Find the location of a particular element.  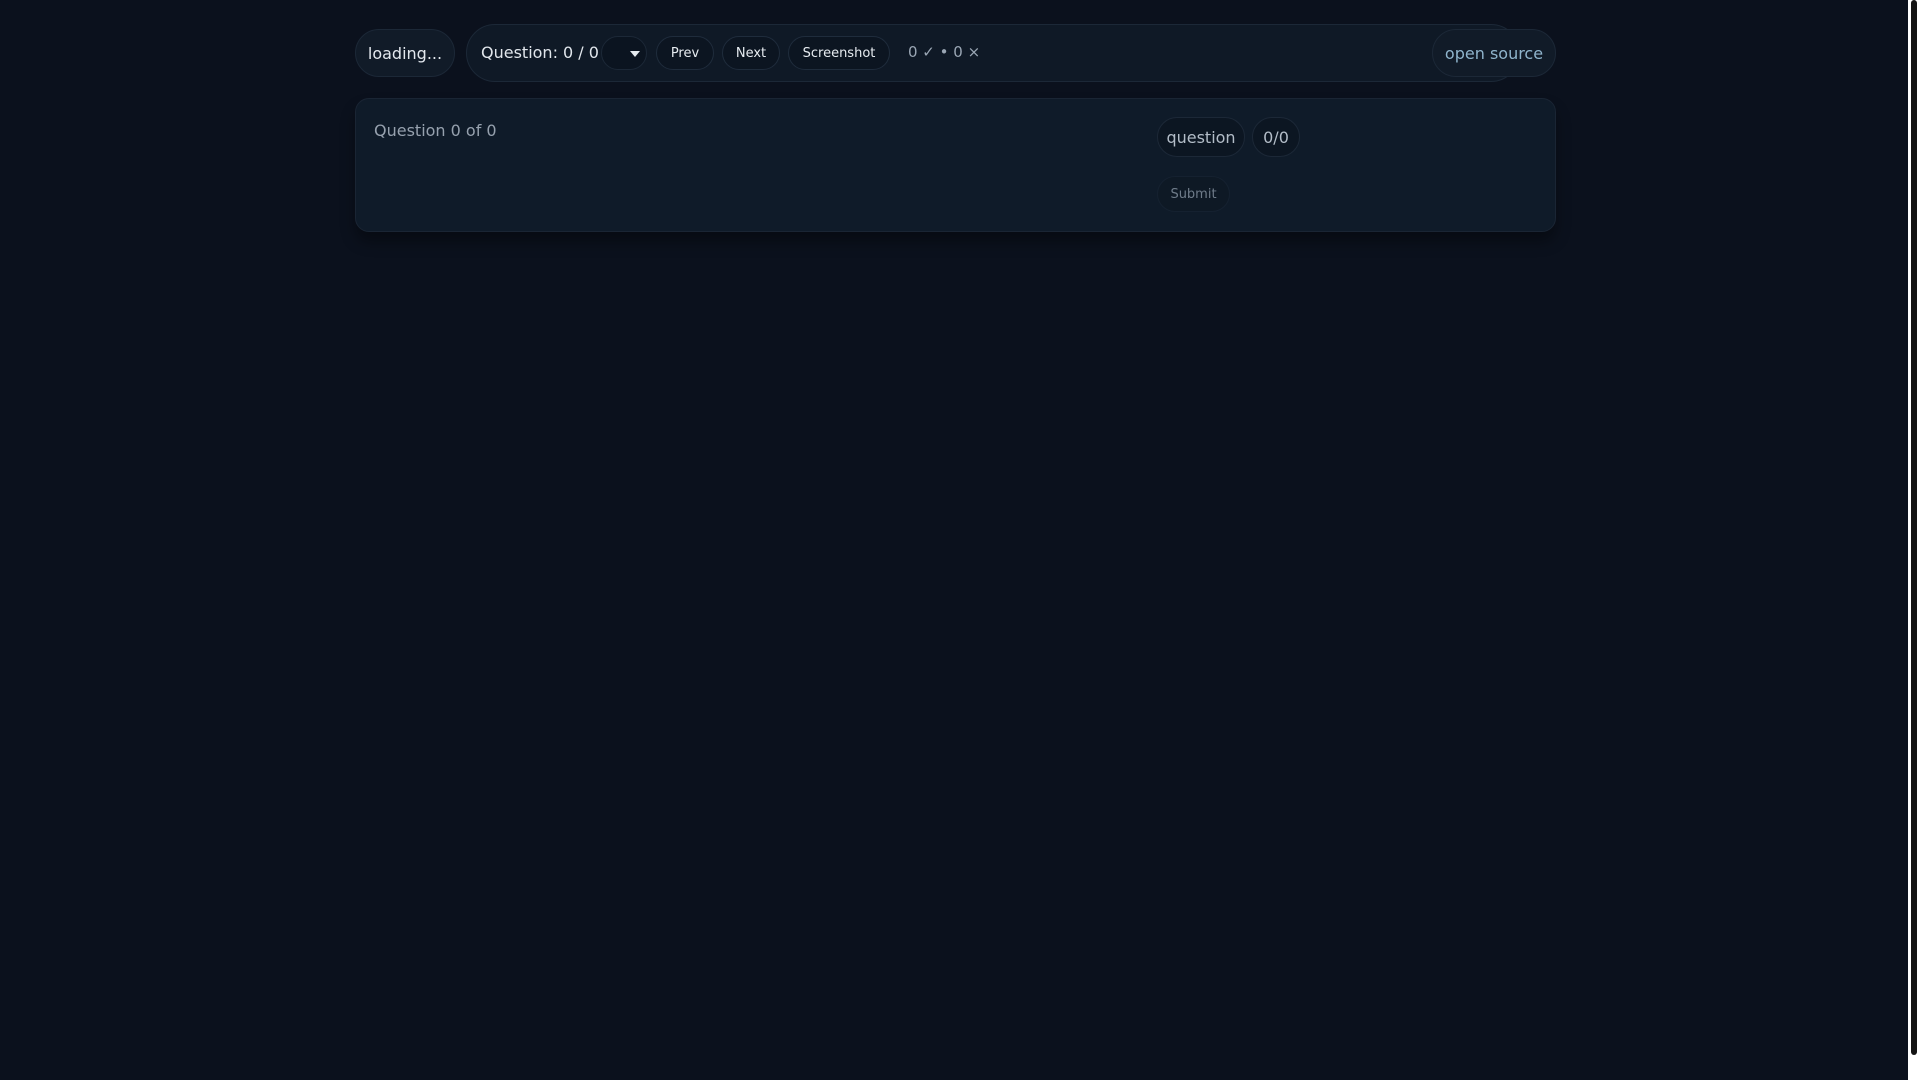

prev-button: Prev is located at coordinates (685, 53).